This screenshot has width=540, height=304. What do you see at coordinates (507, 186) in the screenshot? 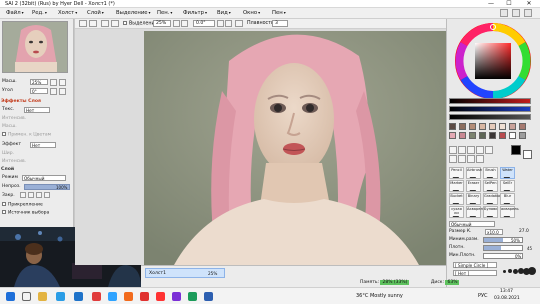
I see `brush-tool-1-3: SelEr` at bounding box center [507, 186].